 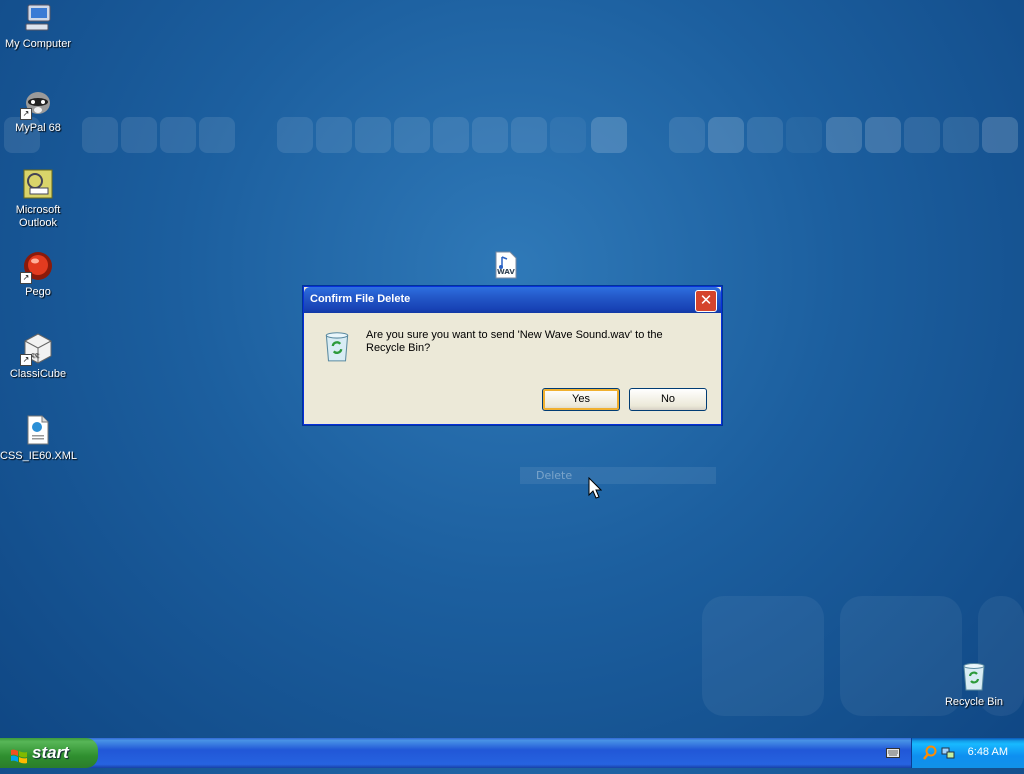 I want to click on network-tray-icon, so click(x=948, y=753).